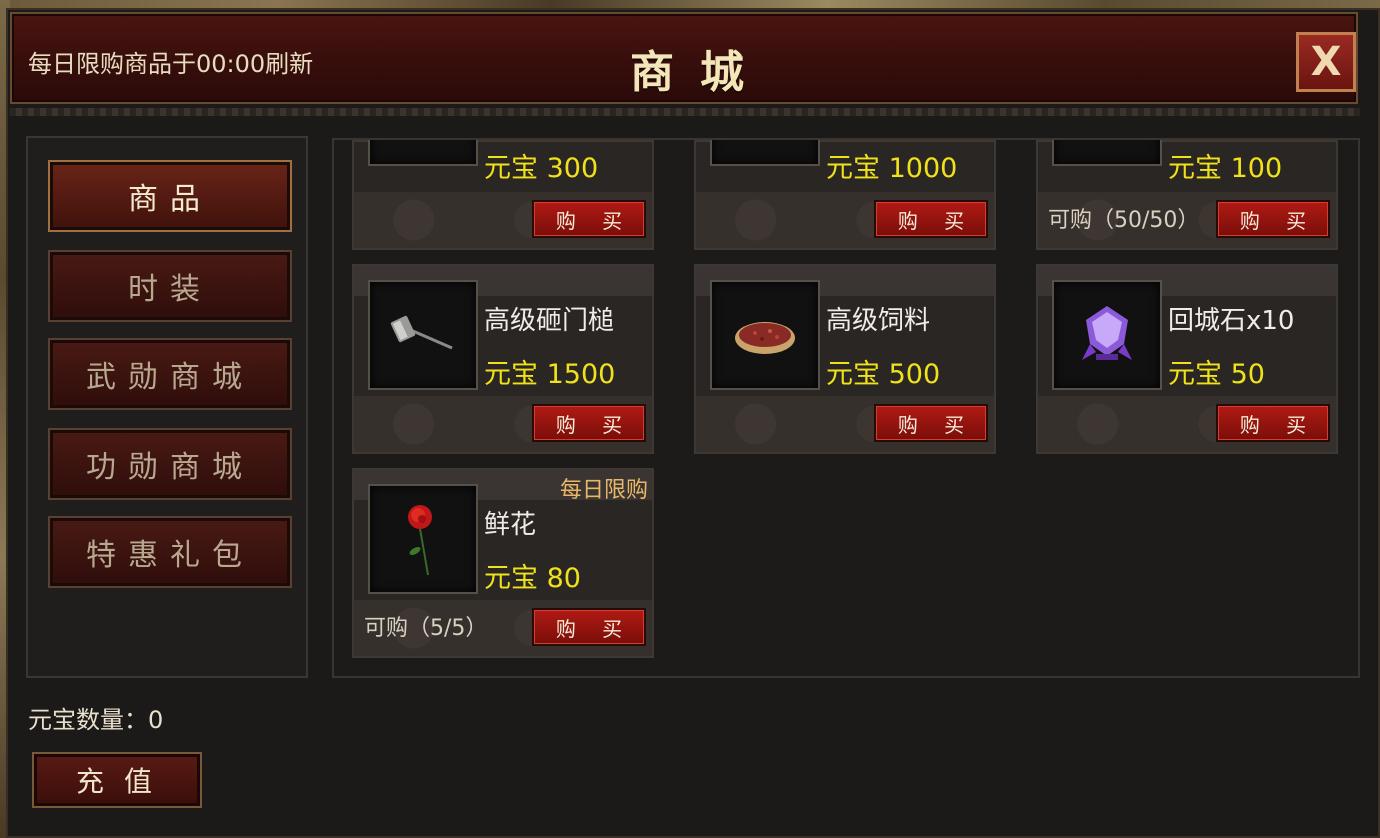 The height and width of the screenshot is (838, 1380). I want to click on shop-item-card: 每日限购 鲜花 元宝 80 可购（5/5） 购 买, so click(503, 563).